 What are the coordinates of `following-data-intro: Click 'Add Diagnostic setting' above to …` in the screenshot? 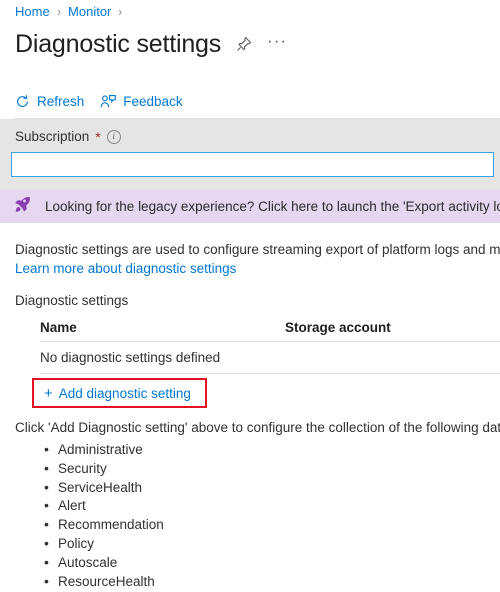 It's located at (257, 427).